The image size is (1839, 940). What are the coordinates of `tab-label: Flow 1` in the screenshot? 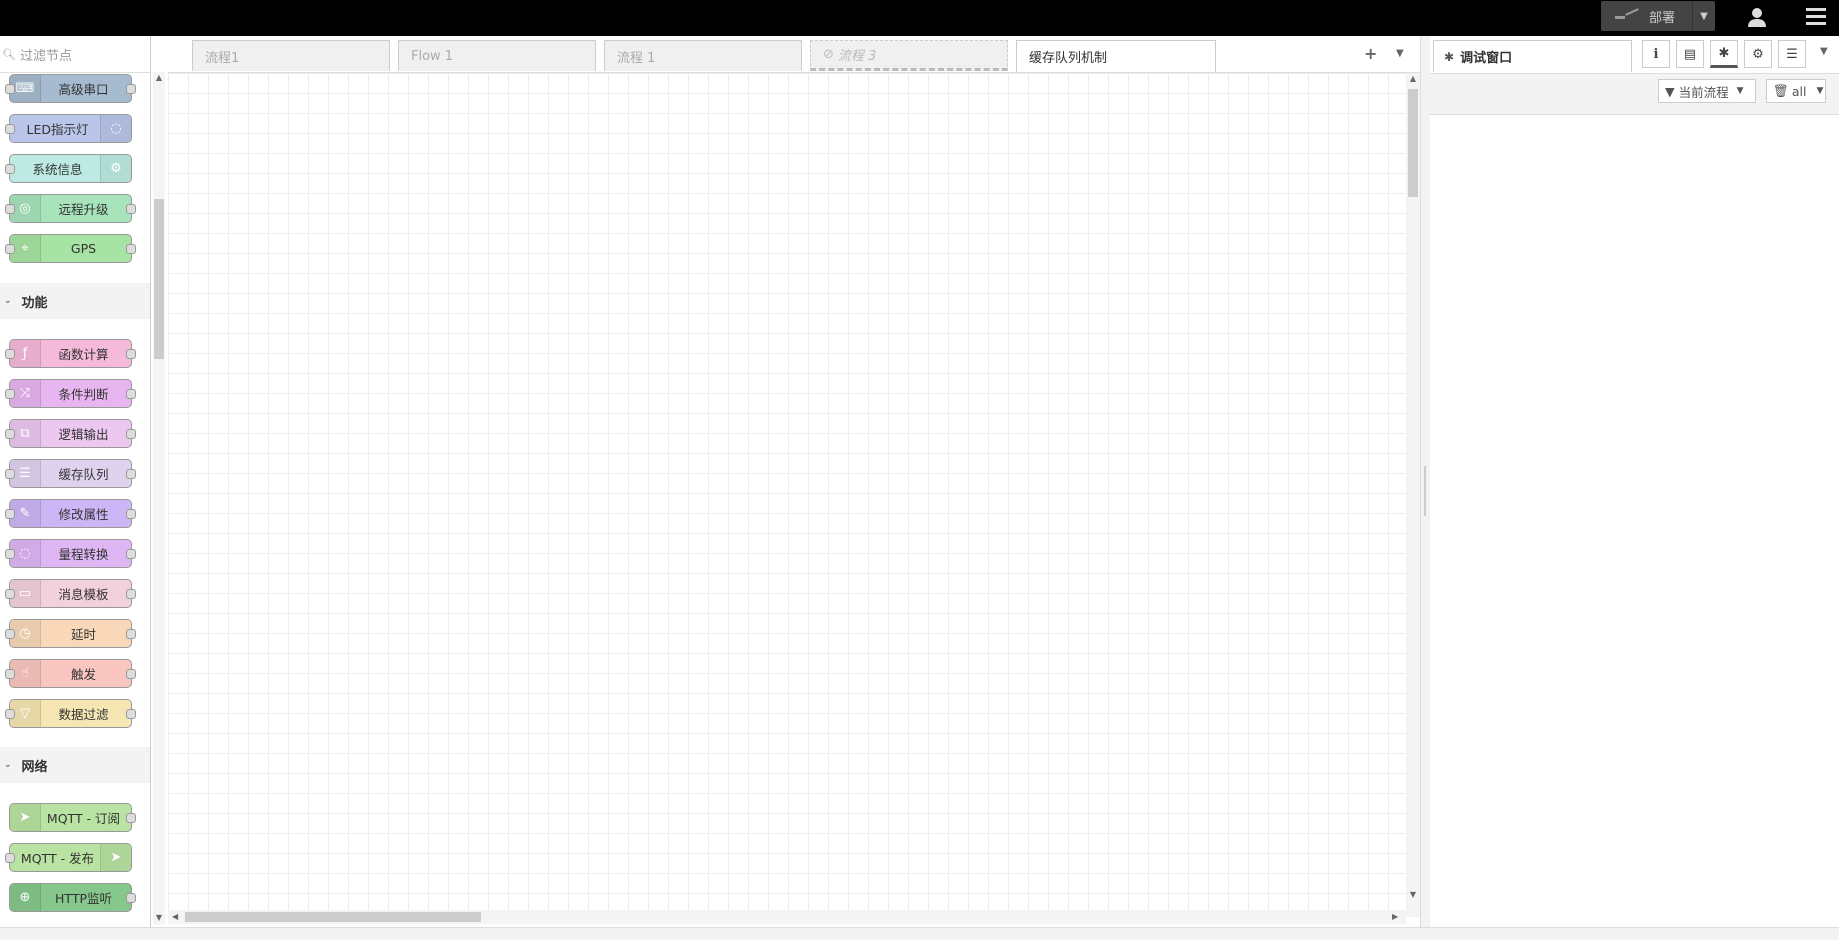 It's located at (432, 56).